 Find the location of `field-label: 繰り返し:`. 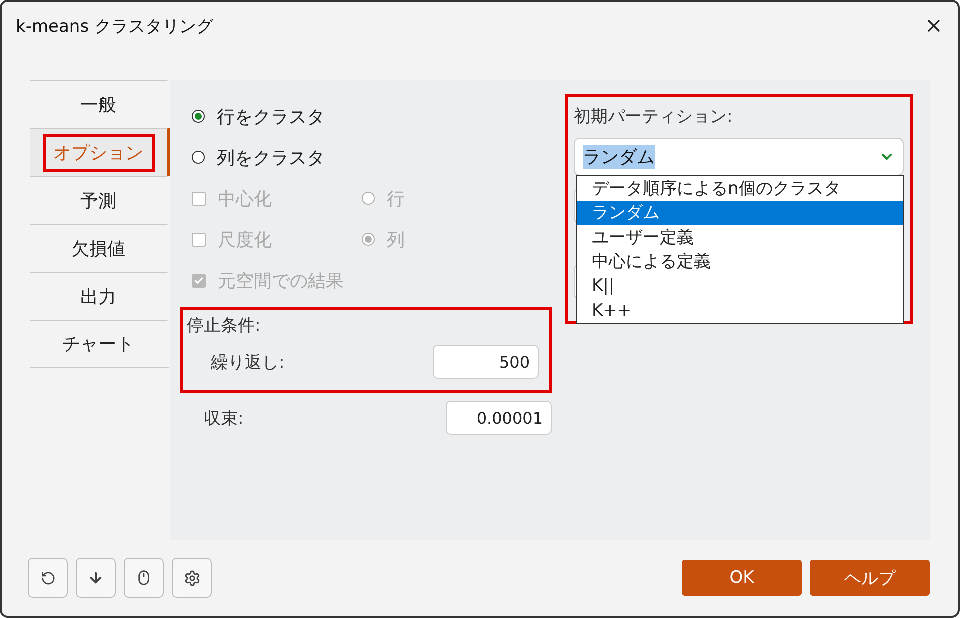

field-label: 繰り返し: is located at coordinates (248, 363).